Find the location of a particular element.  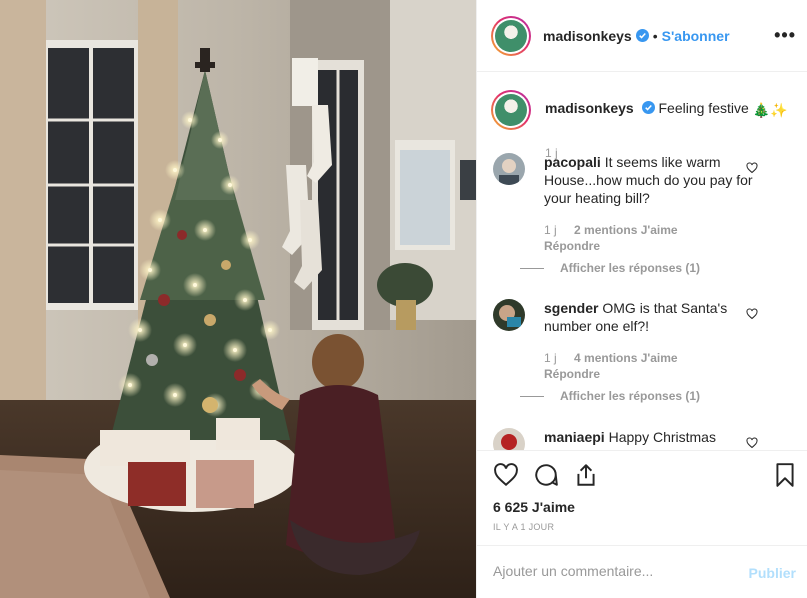

add-comment-bar: Publier is located at coordinates (642, 571).